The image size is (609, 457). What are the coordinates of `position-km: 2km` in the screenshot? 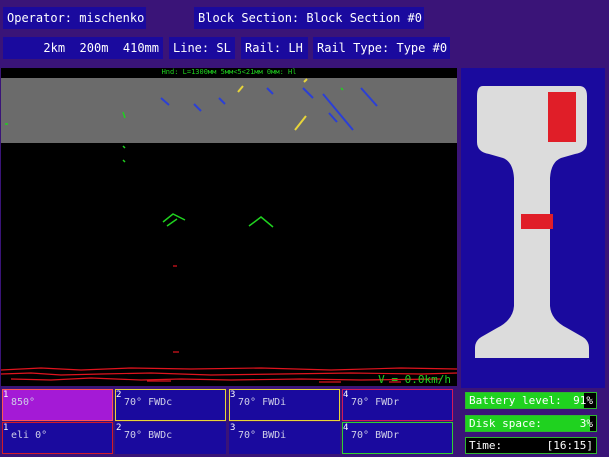 It's located at (54, 48).